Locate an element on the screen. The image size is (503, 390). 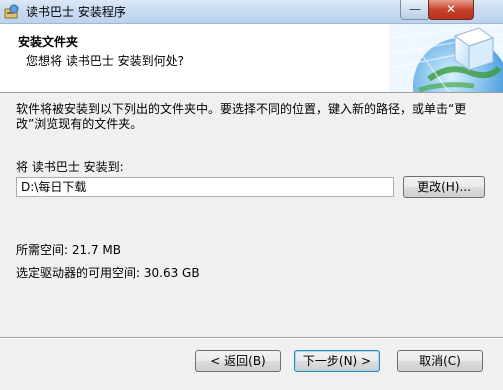
close-icon: ✕ is located at coordinates (451, 9).